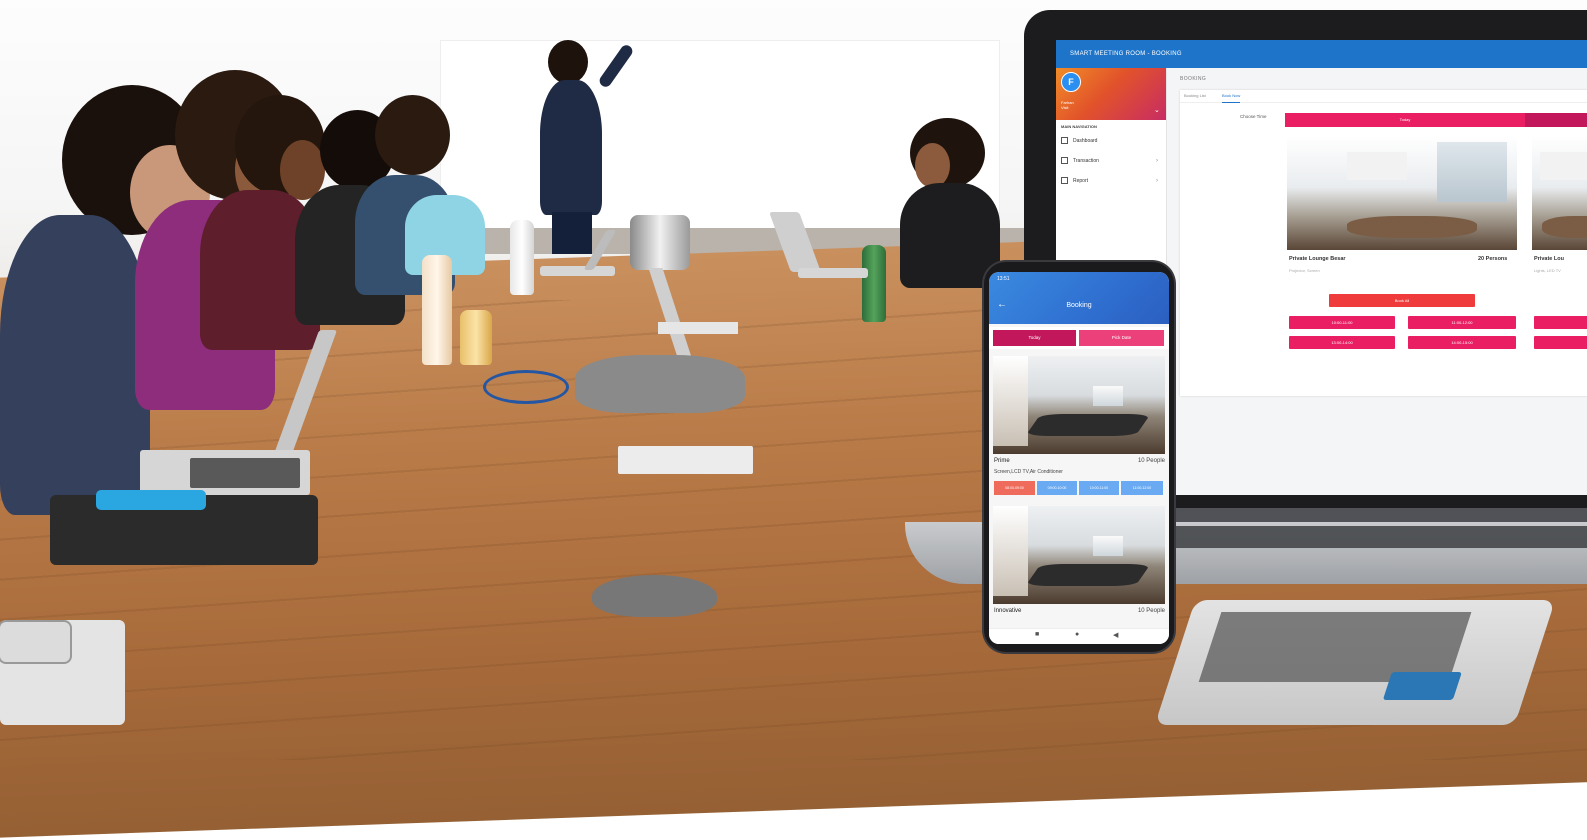 Image resolution: width=1587 pixels, height=840 pixels. Describe the element at coordinates (1402, 300) in the screenshot. I see `book-all-button: Book All` at that location.